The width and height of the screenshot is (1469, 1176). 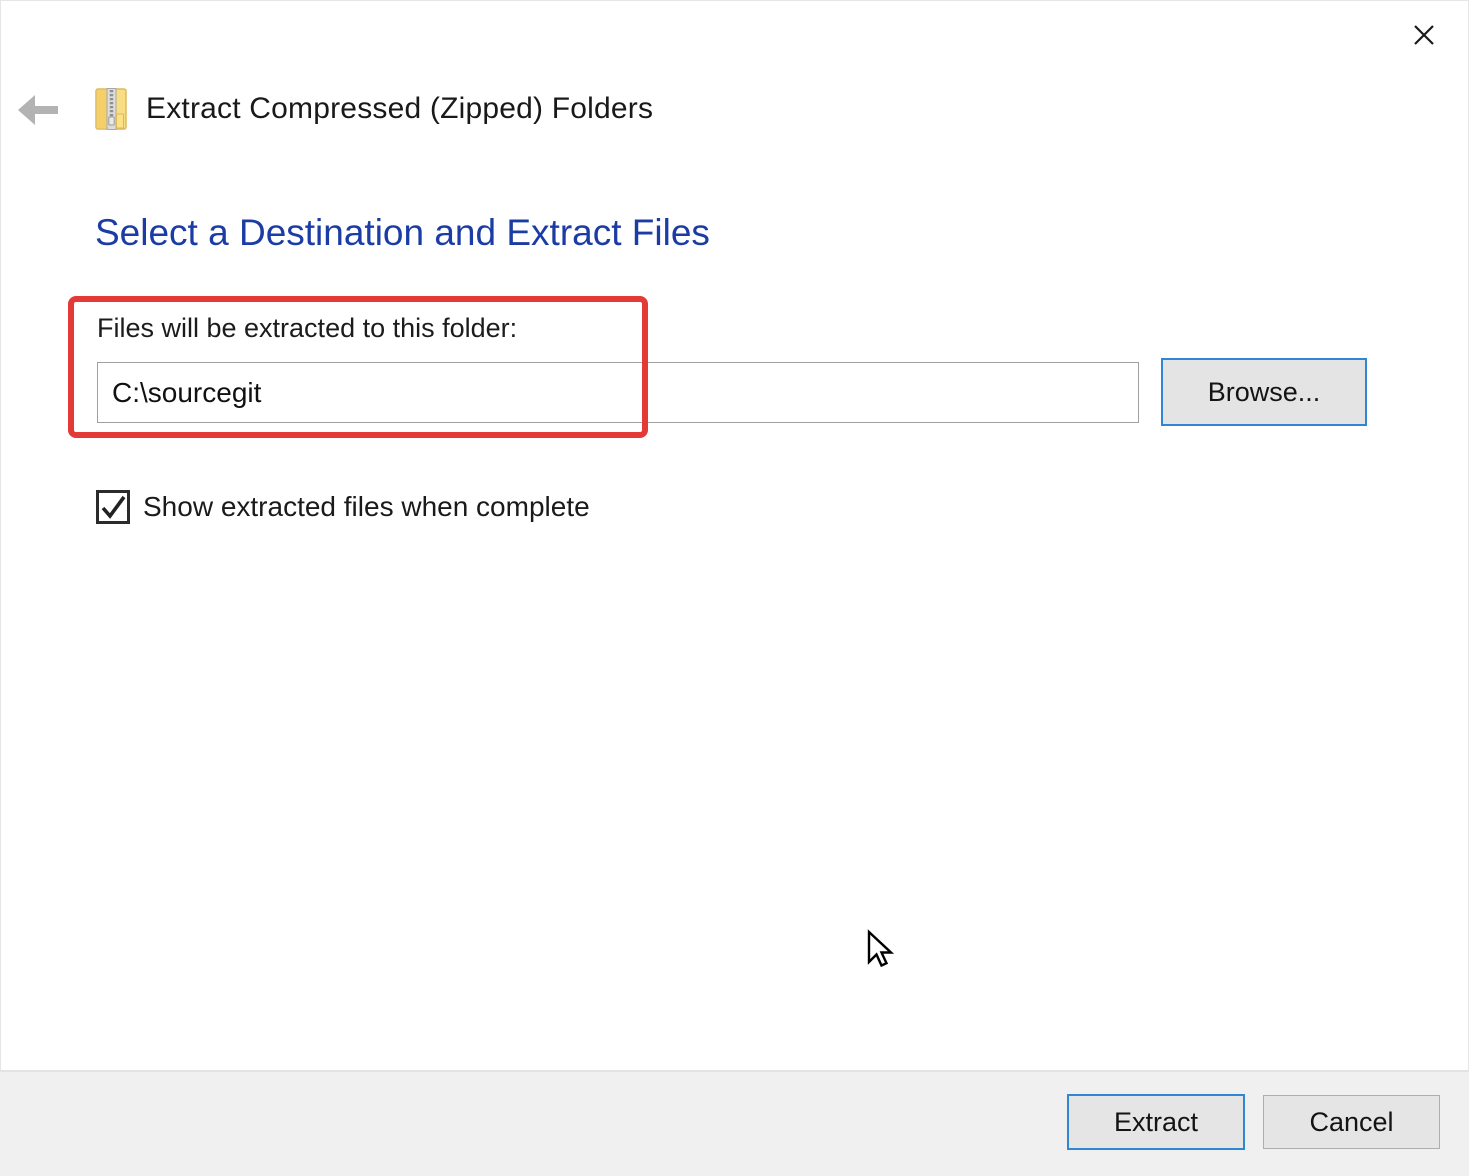 I want to click on mouse-cursor-icon, so click(x=886, y=952).